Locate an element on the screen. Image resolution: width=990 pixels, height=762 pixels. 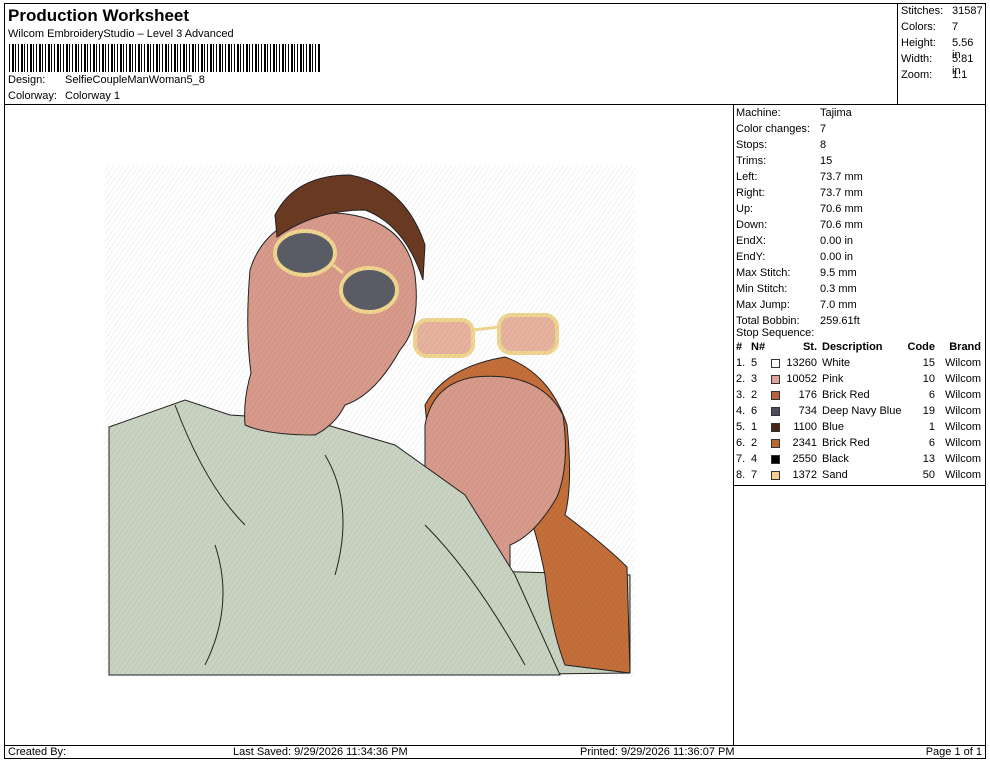
table-row: 7. 4 2550 Black 13 Wilcom is located at coordinates (859, 461).